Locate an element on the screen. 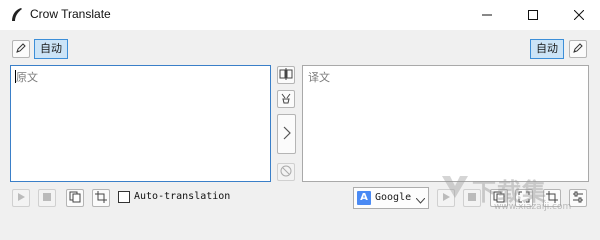 The width and height of the screenshot is (600, 240). chevron-right-icon is located at coordinates (287, 134).